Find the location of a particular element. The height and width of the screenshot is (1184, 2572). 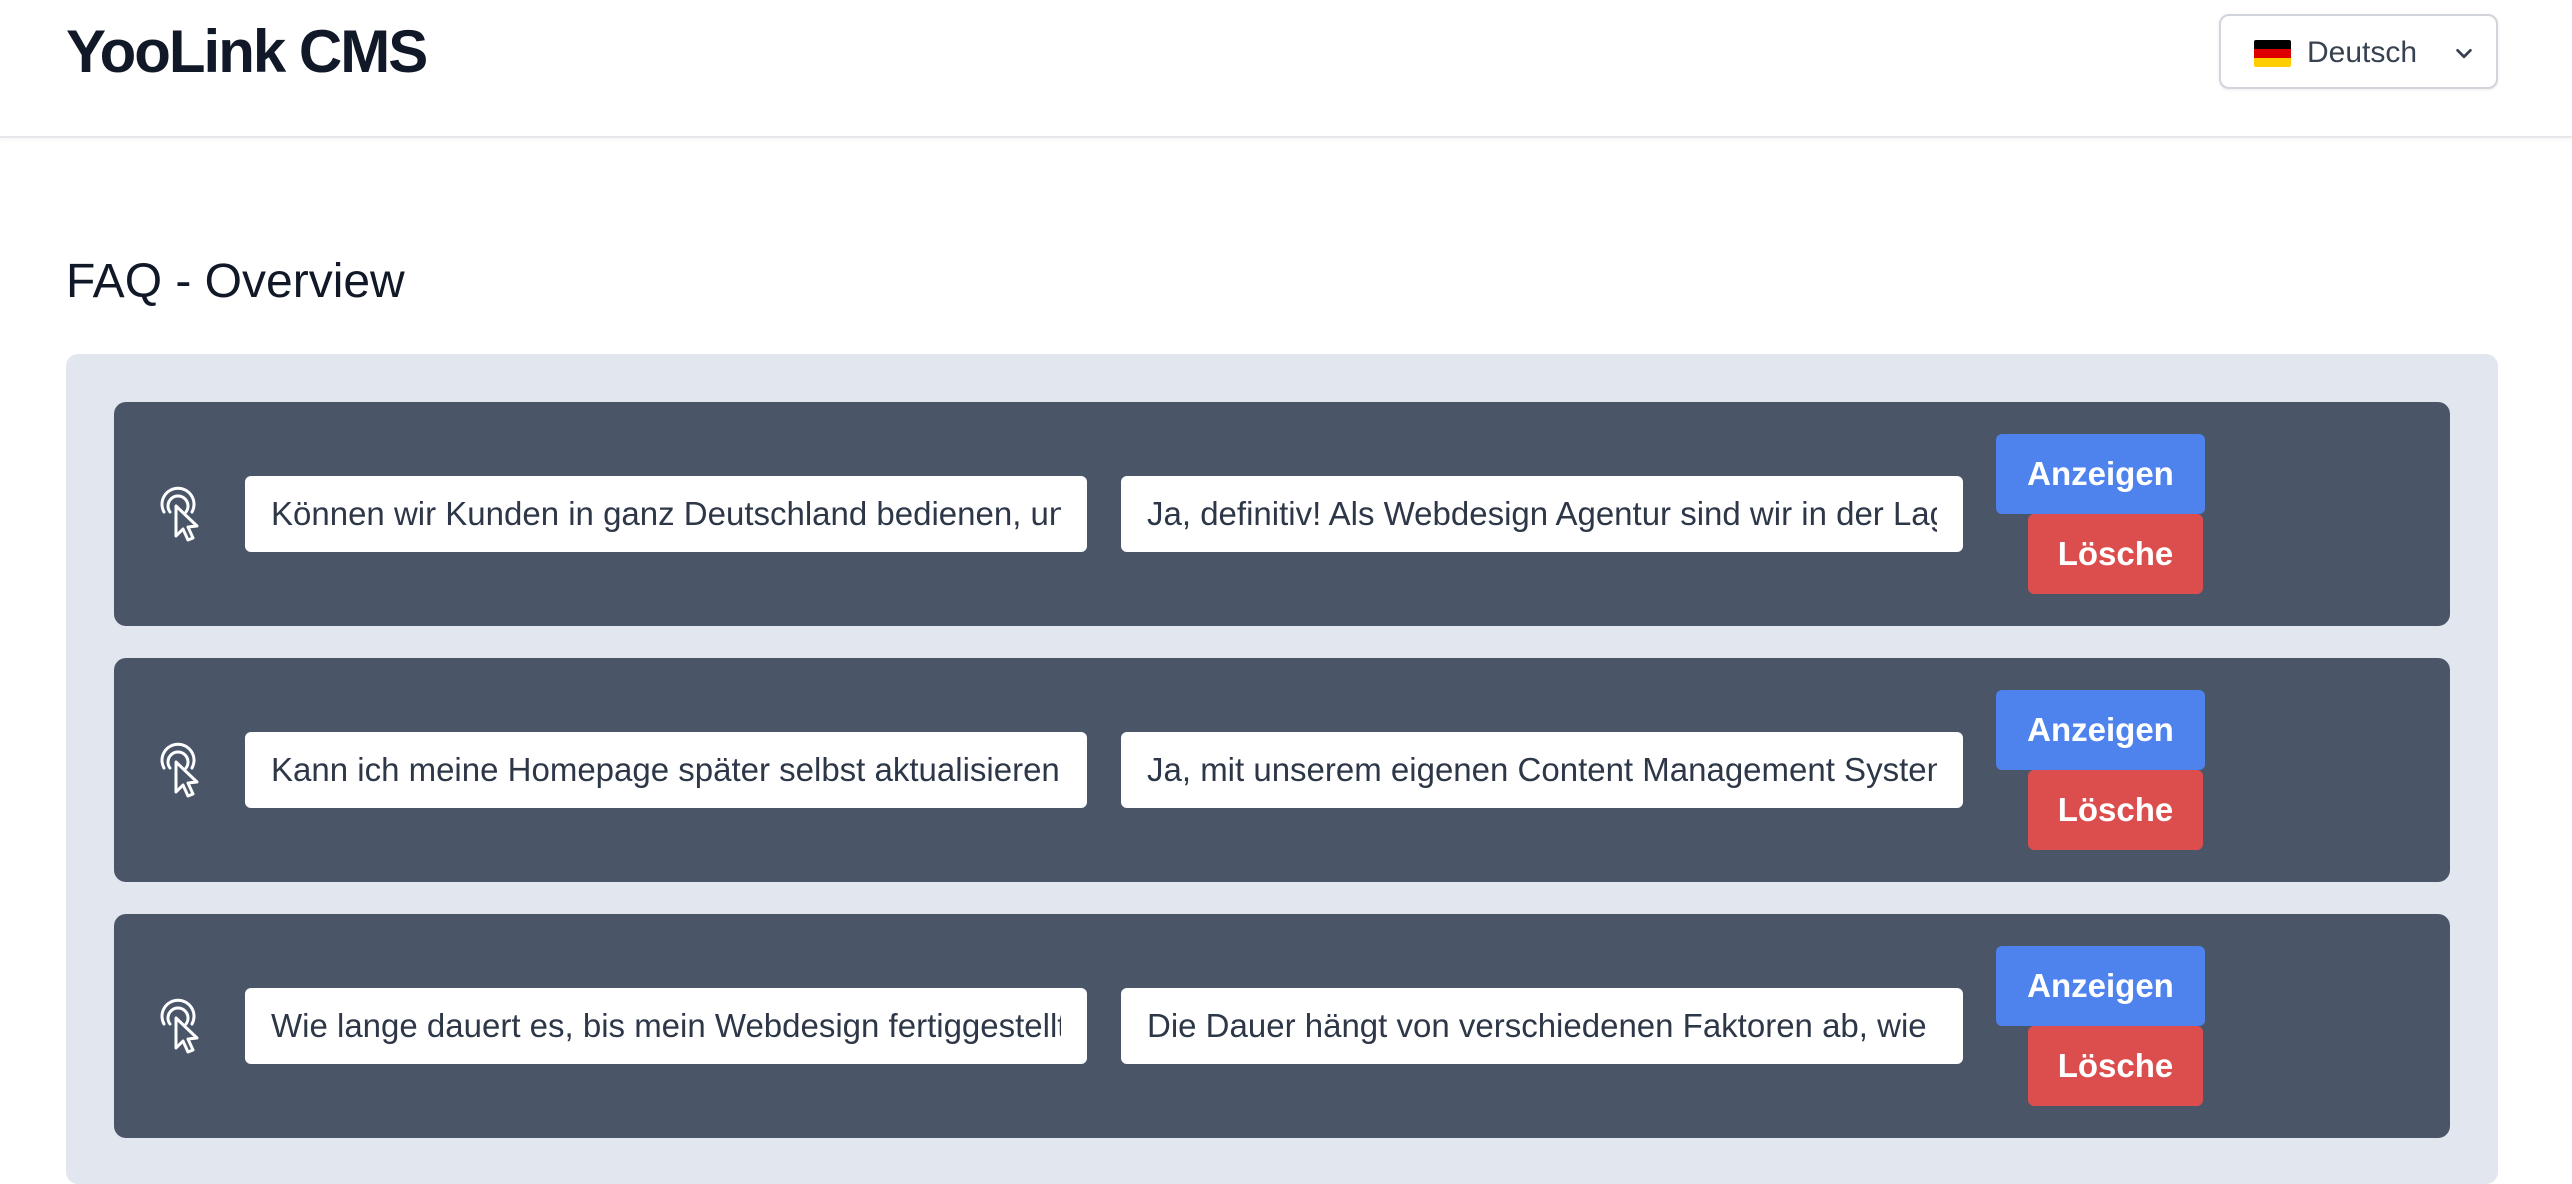

brand-logo: YooLink CMS is located at coordinates (247, 52).